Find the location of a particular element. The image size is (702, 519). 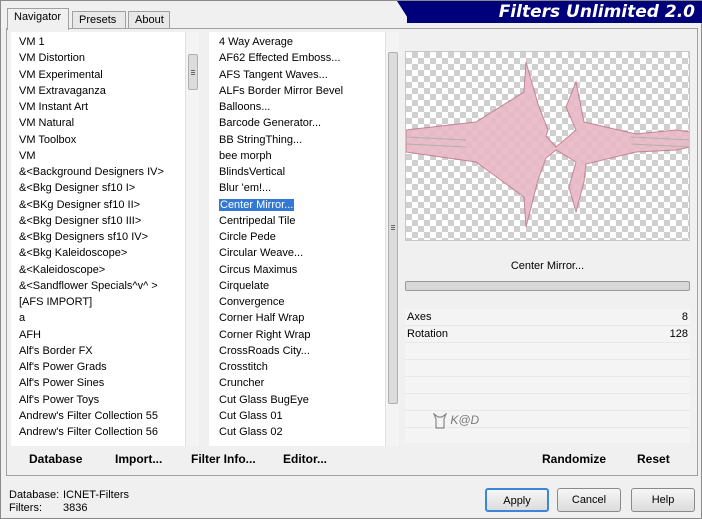

category-item: VM Experimental is located at coordinates (105, 75).